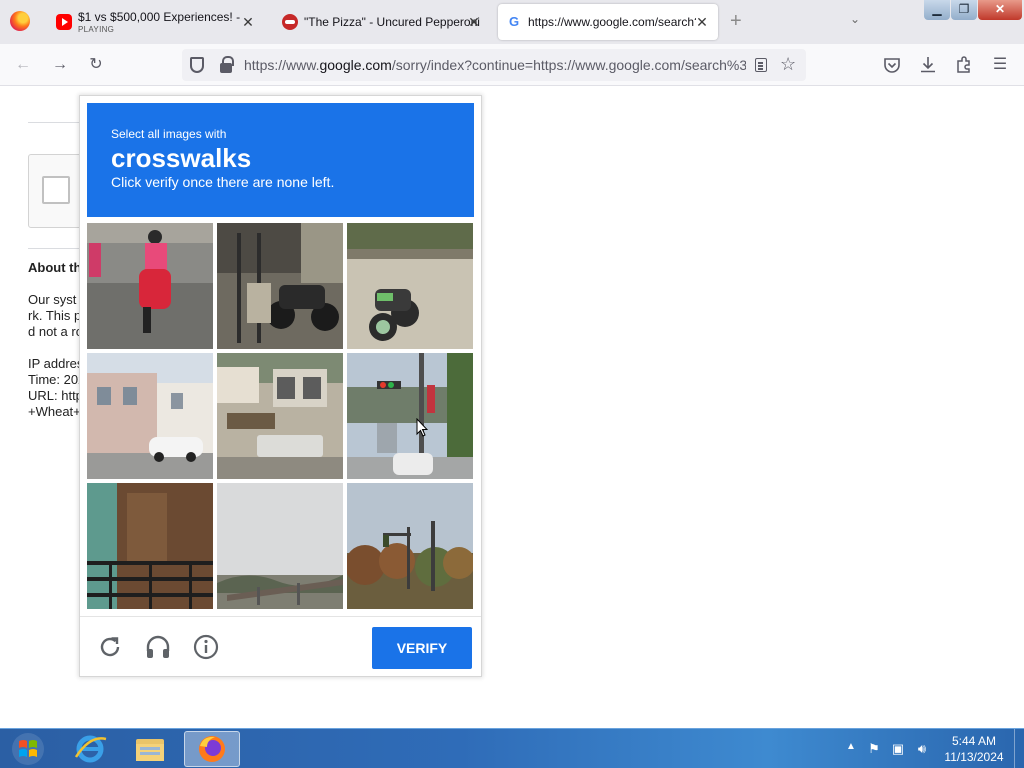 The height and width of the screenshot is (768, 1024). I want to click on extensions-icon, so click(964, 65).